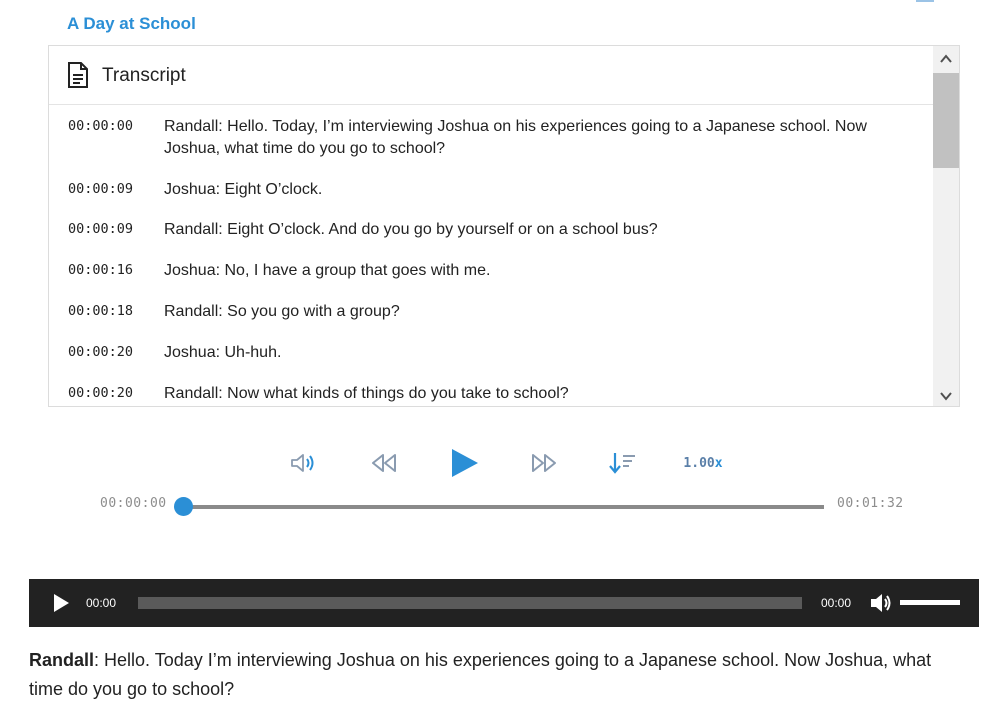  I want to click on speaker-name: Randall, so click(62, 660).